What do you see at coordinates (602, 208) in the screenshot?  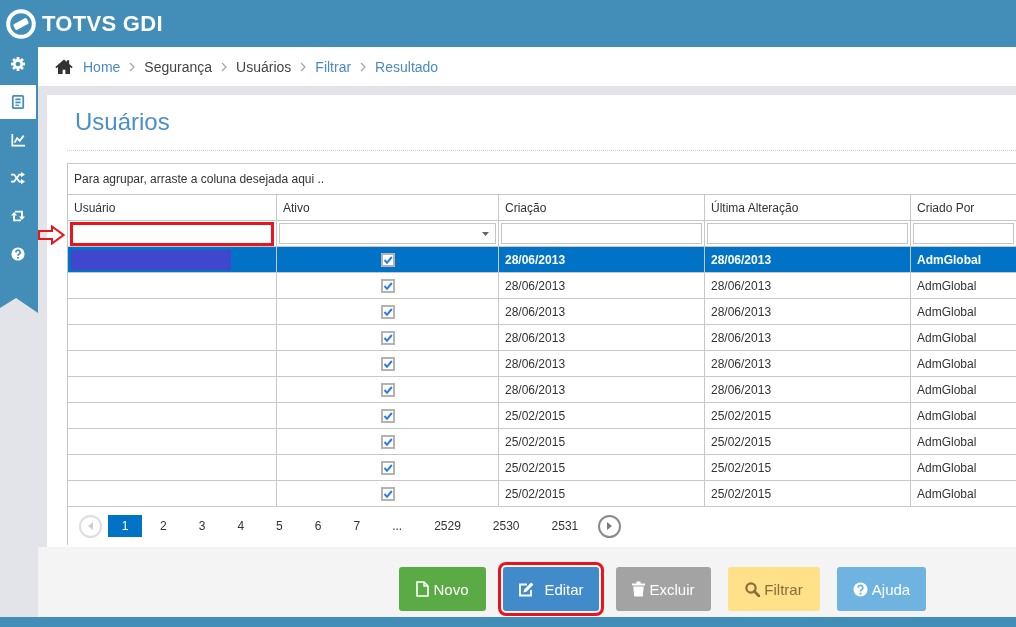 I see `column-header: Criação` at bounding box center [602, 208].